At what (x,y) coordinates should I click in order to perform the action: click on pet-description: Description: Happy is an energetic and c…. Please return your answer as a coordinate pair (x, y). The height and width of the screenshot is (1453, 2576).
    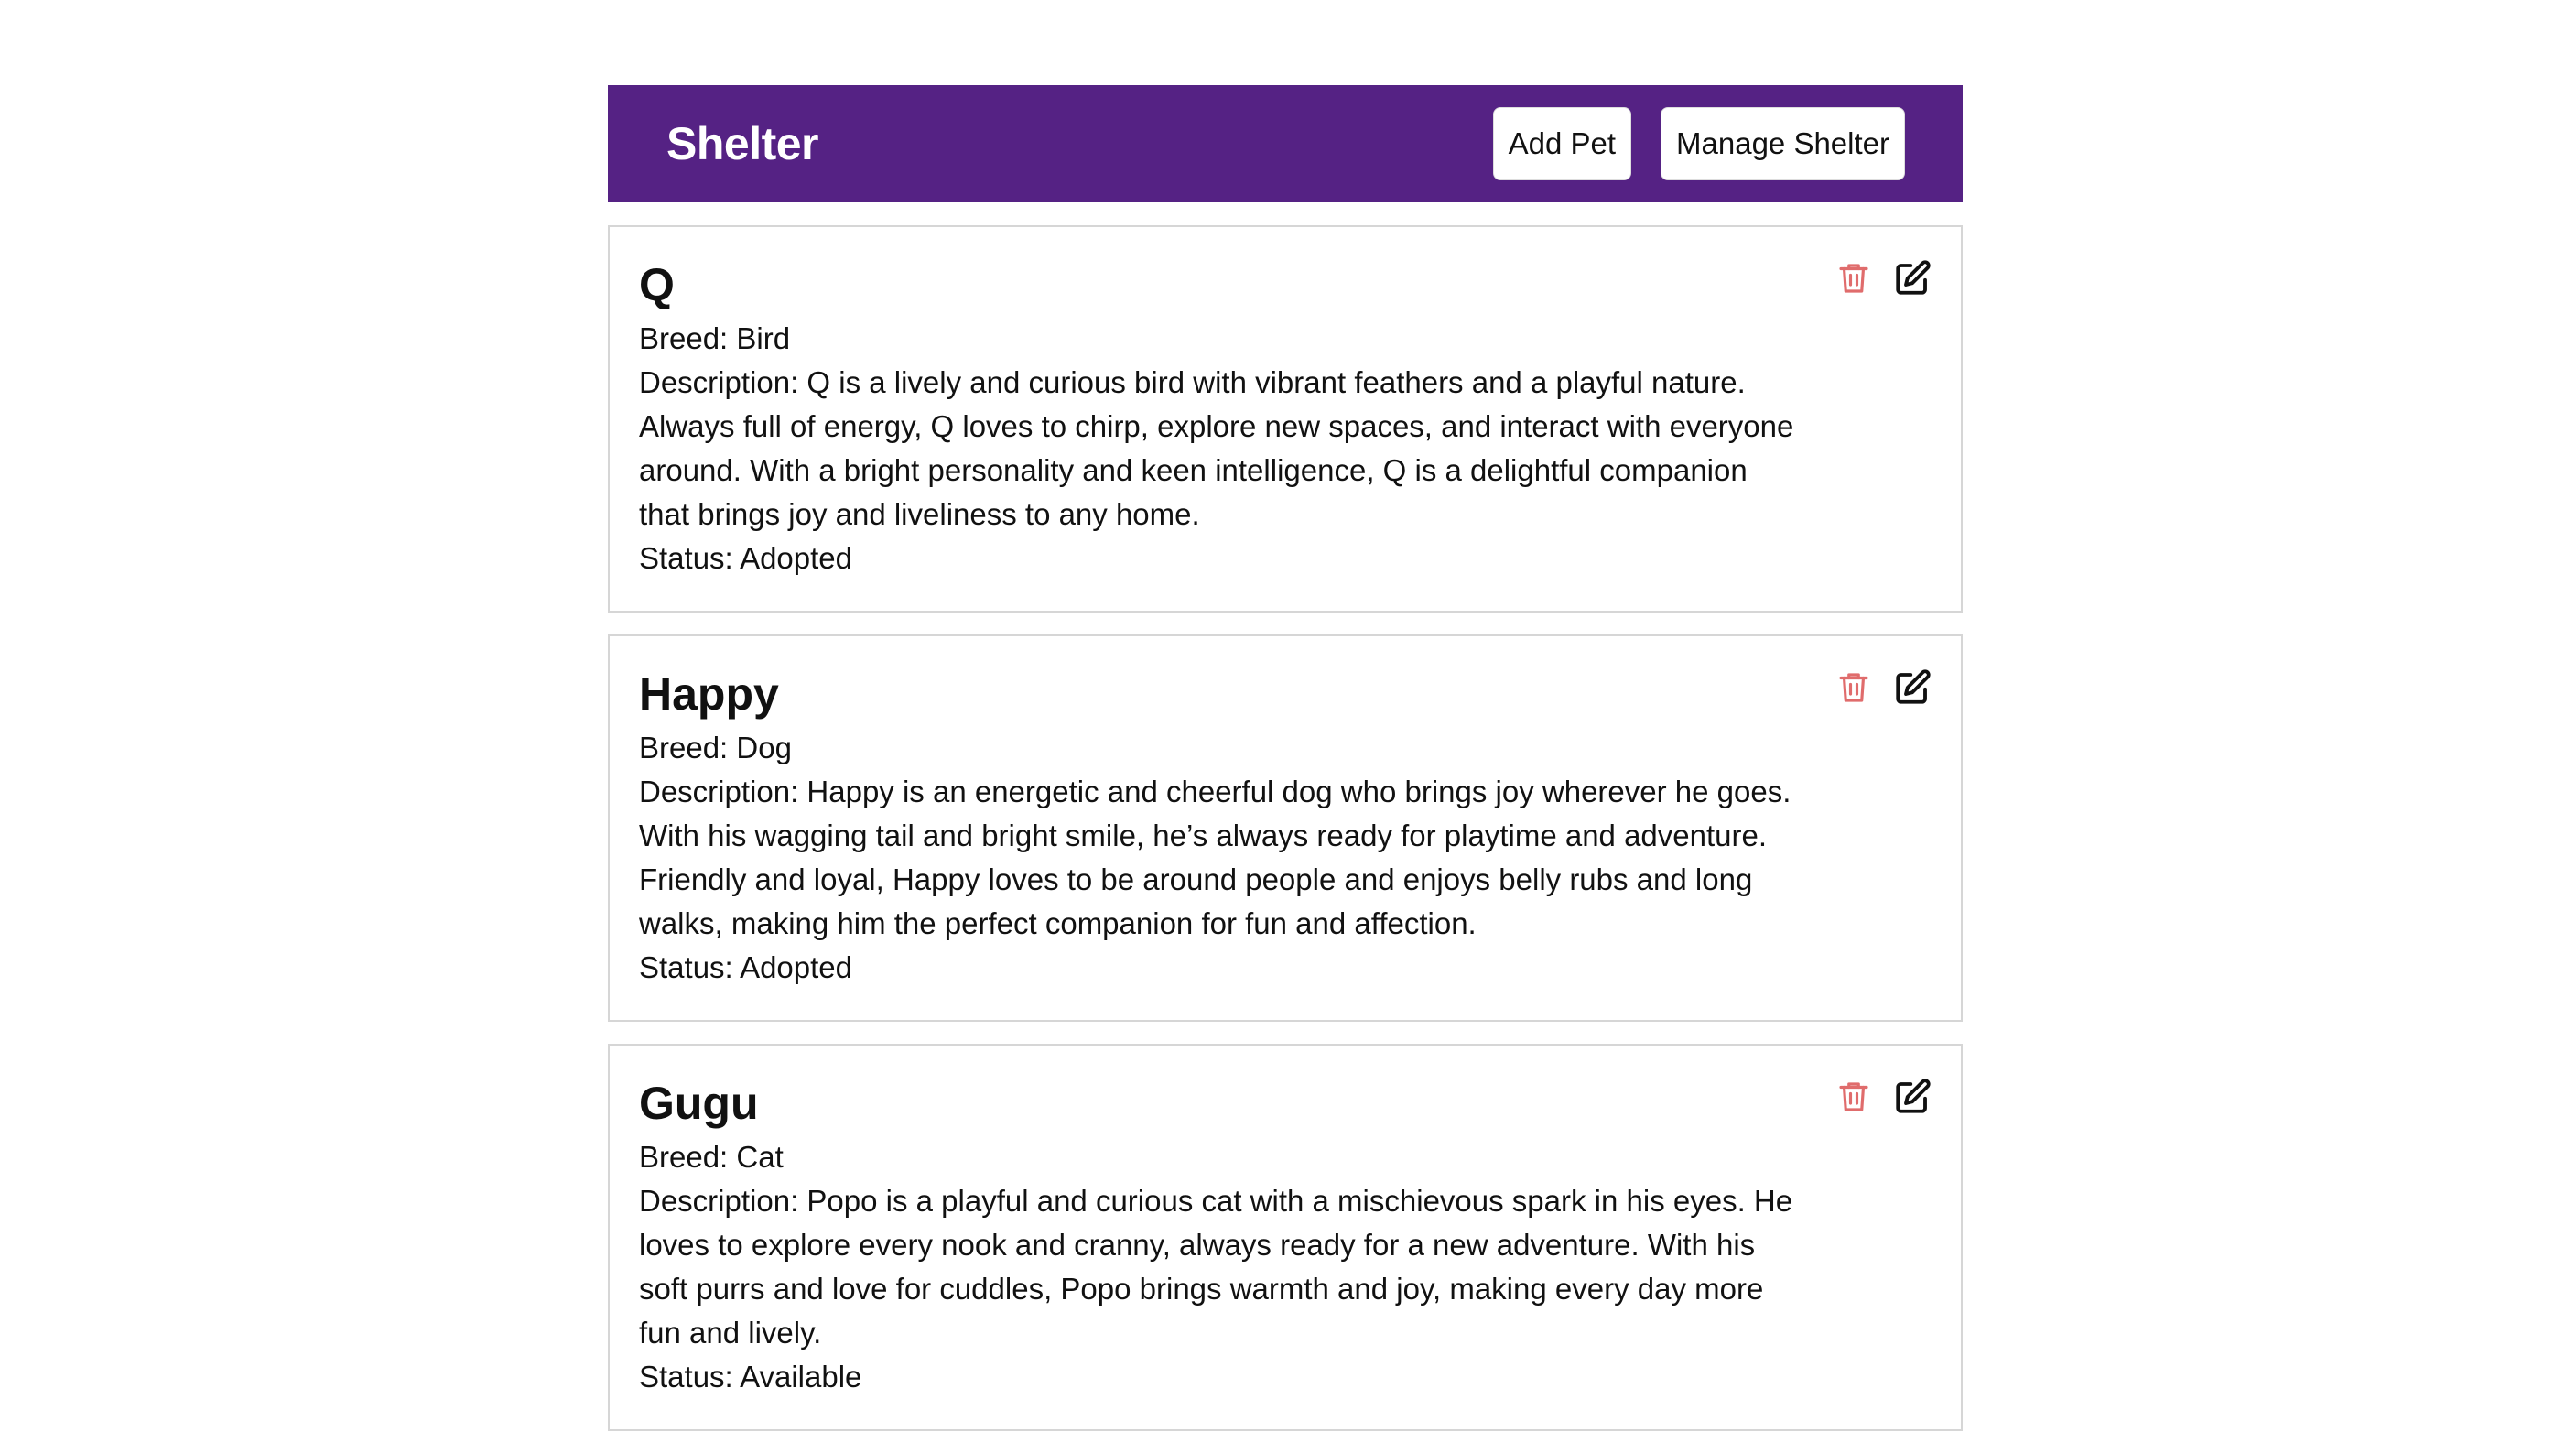
    Looking at the image, I should click on (1215, 858).